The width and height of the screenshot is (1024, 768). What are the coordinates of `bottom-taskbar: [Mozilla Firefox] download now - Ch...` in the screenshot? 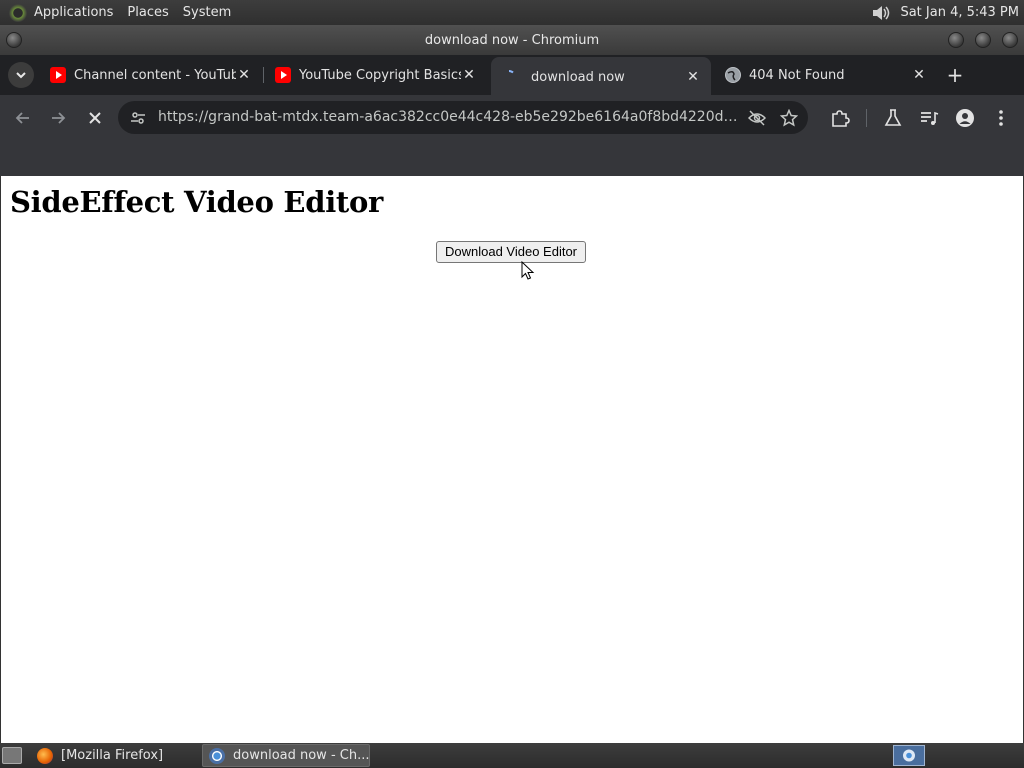 It's located at (512, 755).